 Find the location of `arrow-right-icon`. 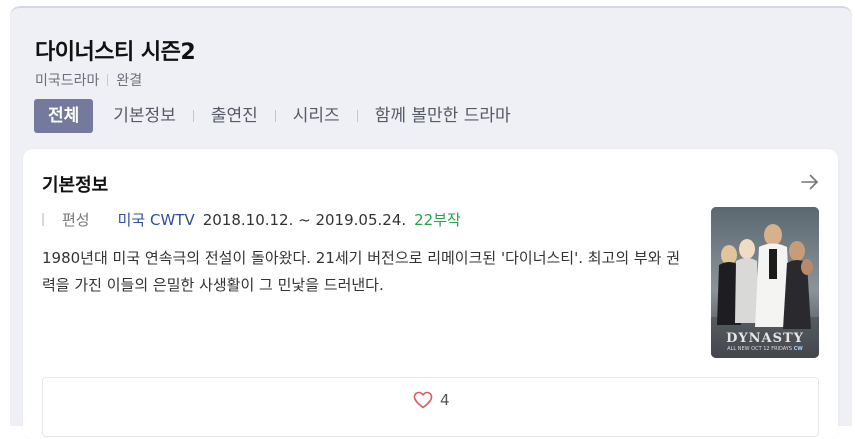

arrow-right-icon is located at coordinates (810, 182).